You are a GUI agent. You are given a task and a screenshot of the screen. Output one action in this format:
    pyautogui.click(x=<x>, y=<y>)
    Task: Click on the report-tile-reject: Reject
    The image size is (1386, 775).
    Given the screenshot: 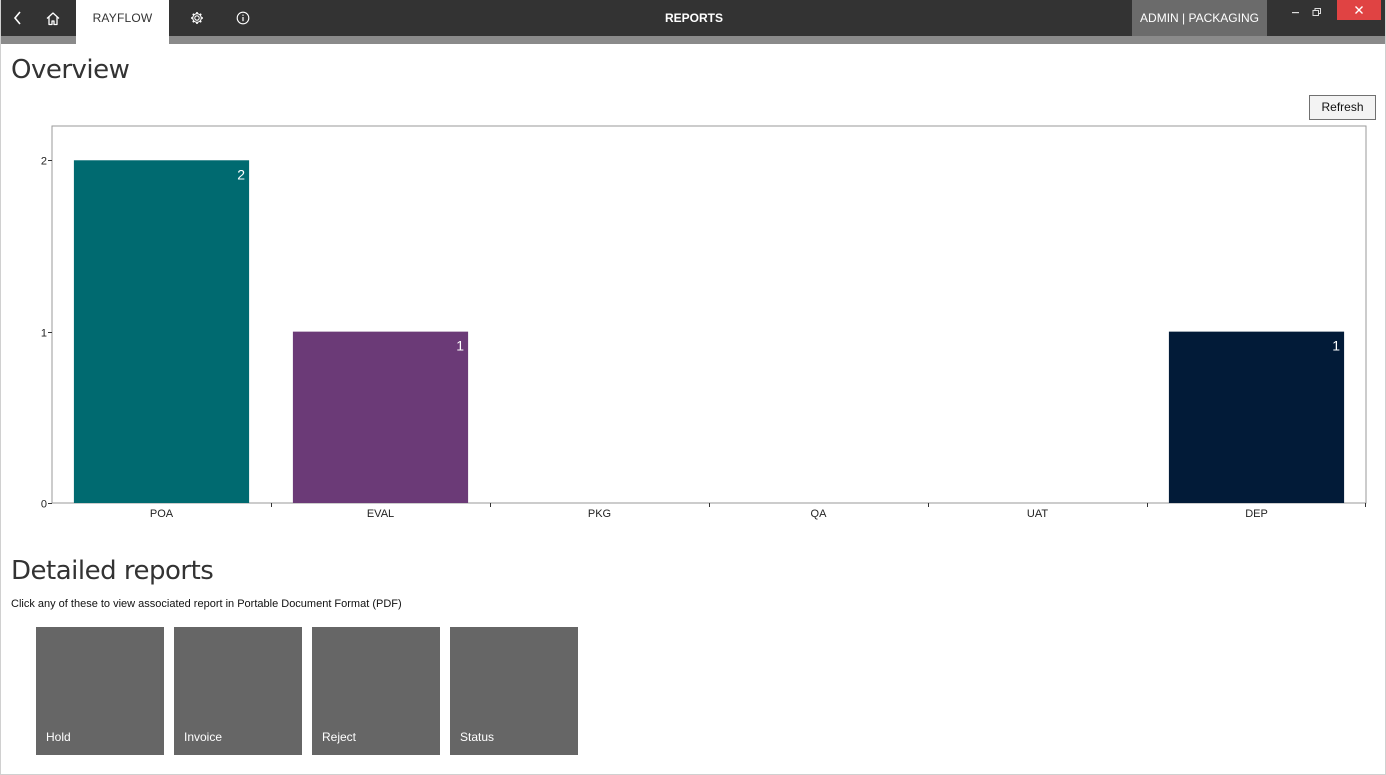 What is the action you would take?
    pyautogui.click(x=376, y=691)
    